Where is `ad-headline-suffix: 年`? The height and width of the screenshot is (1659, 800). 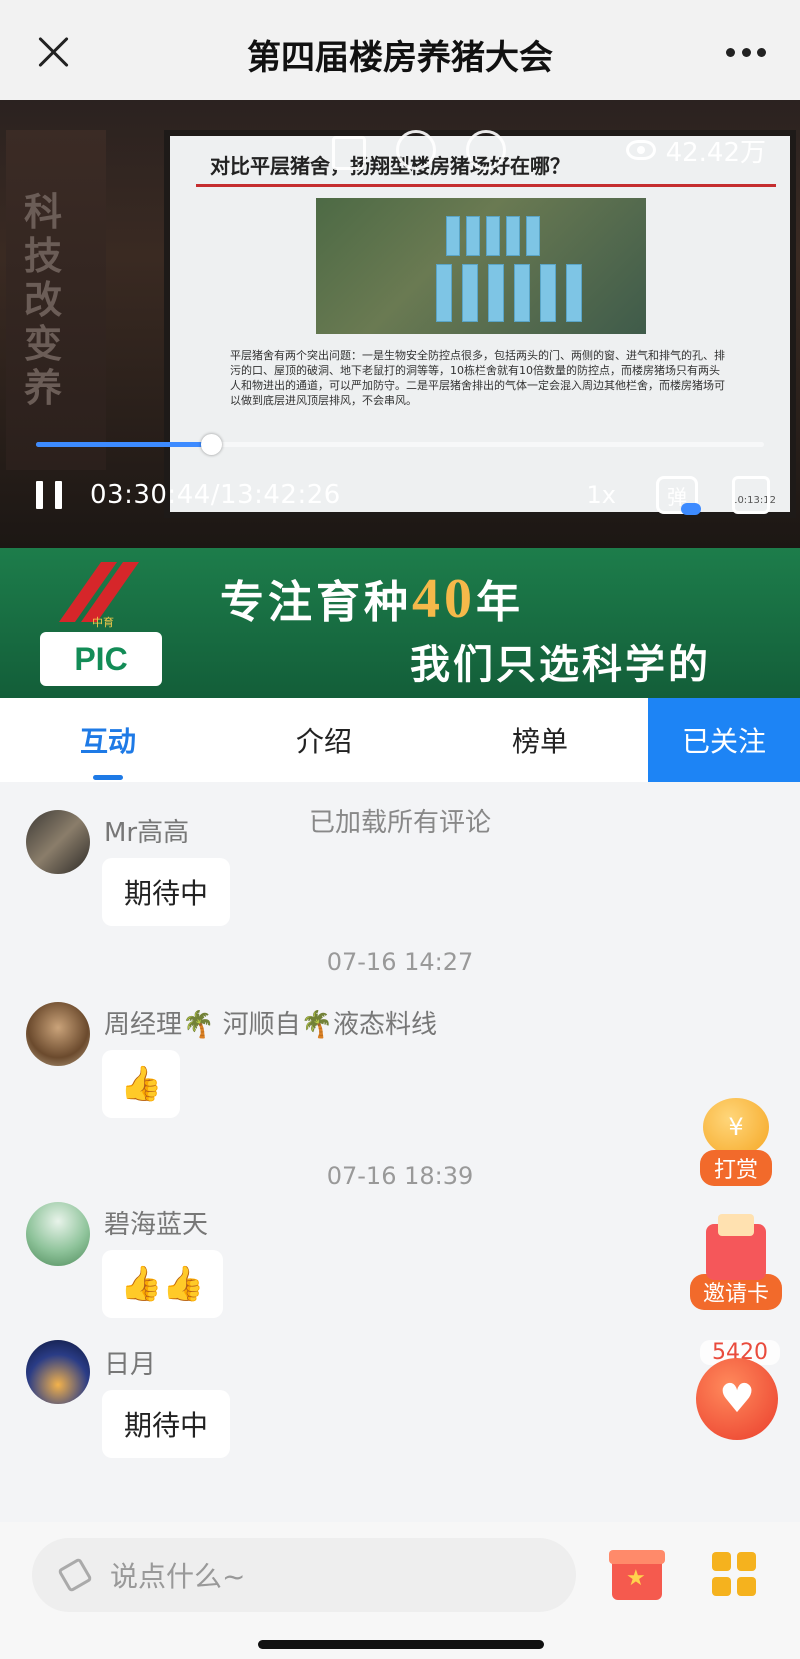
ad-headline-suffix: 年 is located at coordinates (500, 602).